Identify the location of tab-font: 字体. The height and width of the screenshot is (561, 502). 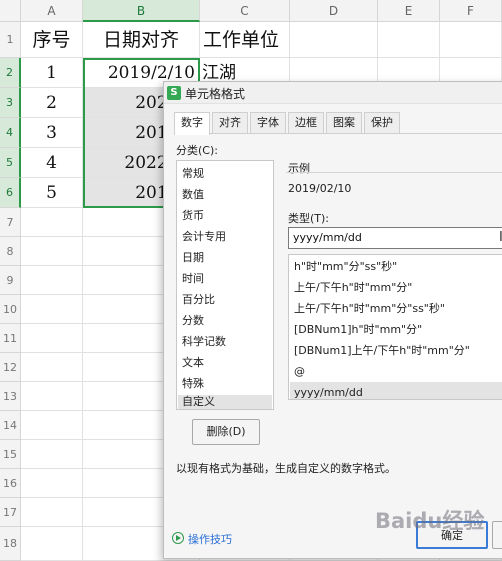
(268, 123).